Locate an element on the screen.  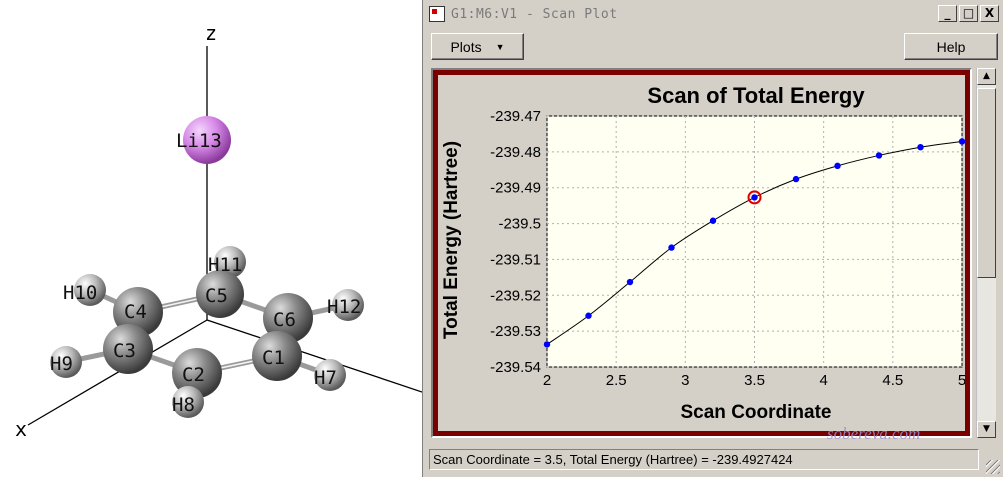
maximize-button: □ is located at coordinates (968, 13).